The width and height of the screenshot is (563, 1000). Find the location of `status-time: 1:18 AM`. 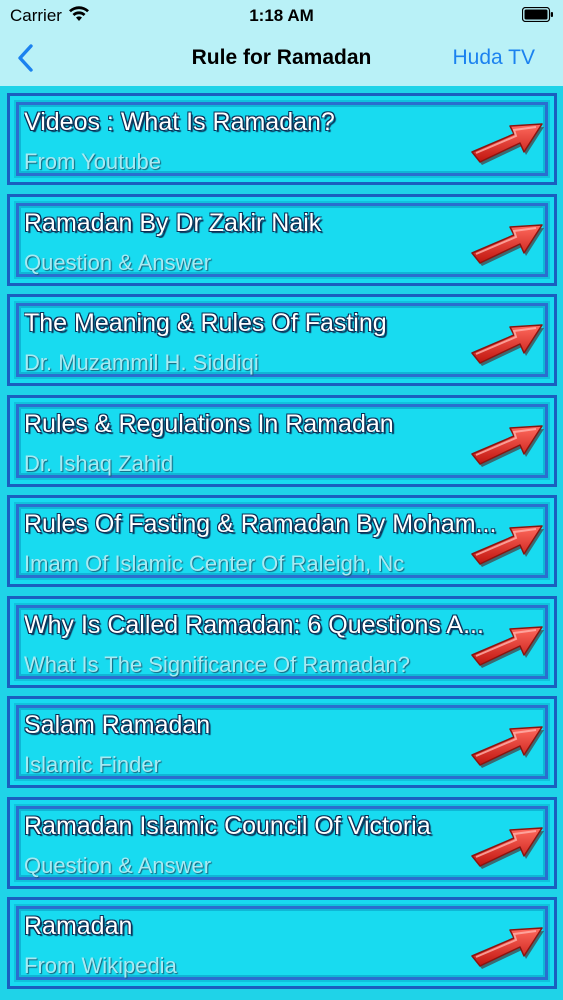

status-time: 1:18 AM is located at coordinates (281, 15).